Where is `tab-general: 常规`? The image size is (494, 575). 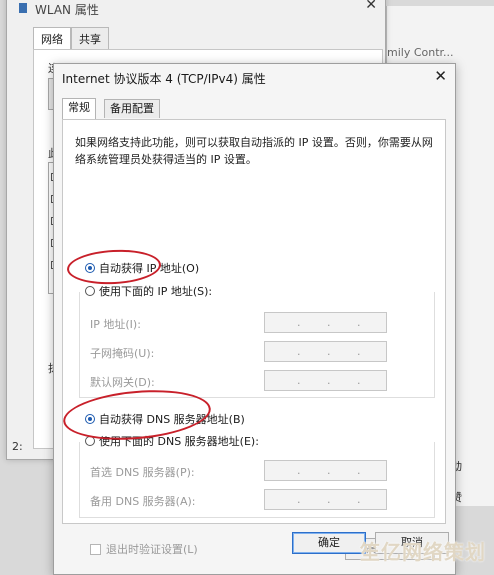 tab-general: 常规 is located at coordinates (79, 108).